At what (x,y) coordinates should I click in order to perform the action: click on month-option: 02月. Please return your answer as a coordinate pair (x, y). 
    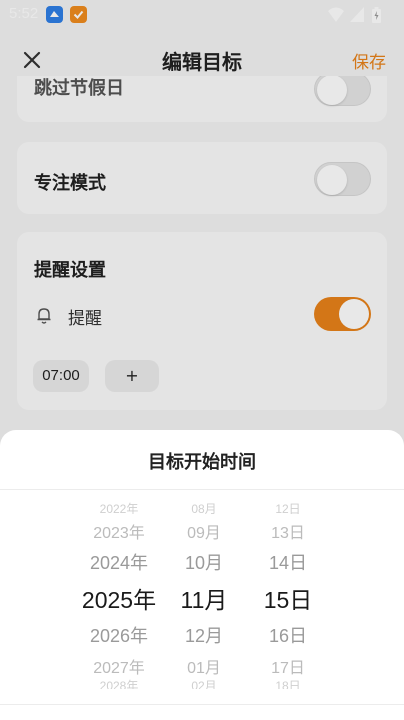
    Looking at the image, I should click on (204, 683).